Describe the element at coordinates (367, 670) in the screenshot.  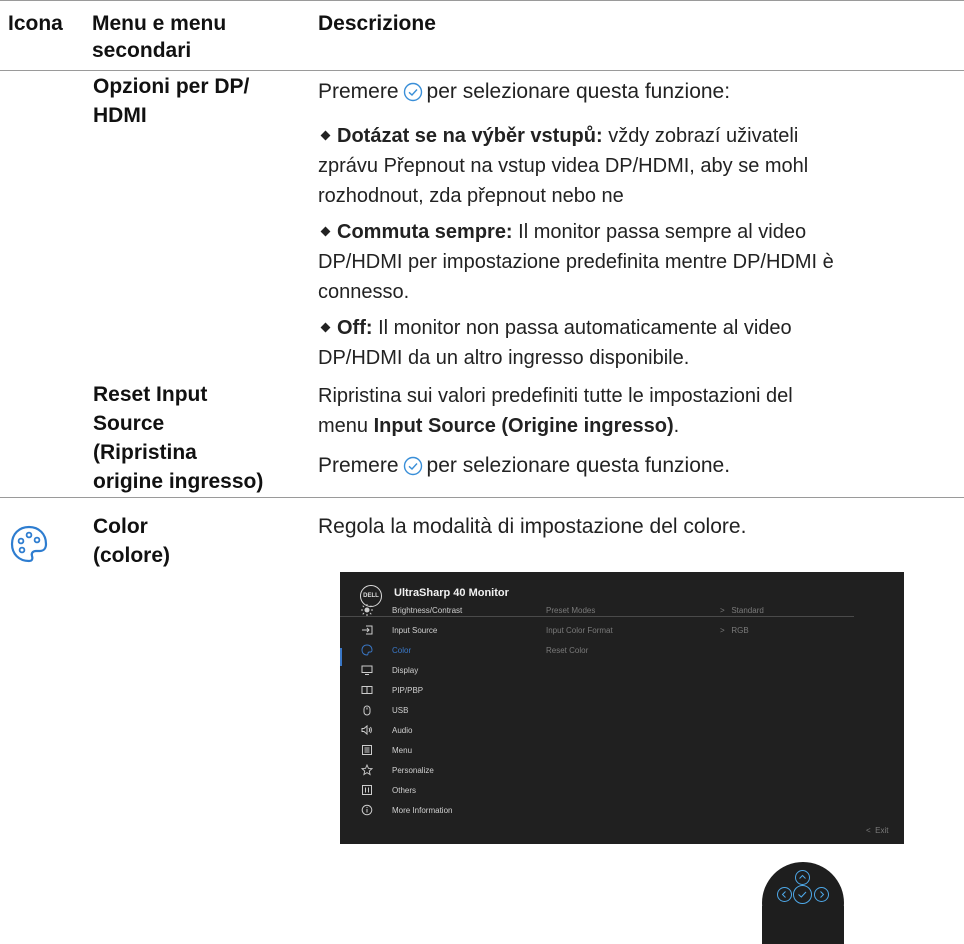
I see `display-icon` at that location.